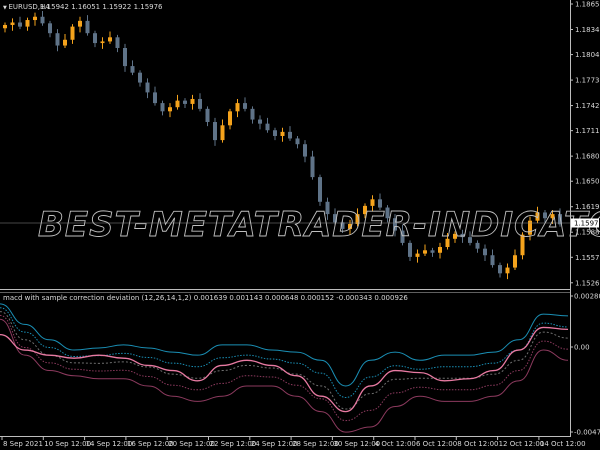 The image size is (600, 450). Describe the element at coordinates (587, 157) in the screenshot. I see `price-tick-label: 1.16805` at that location.